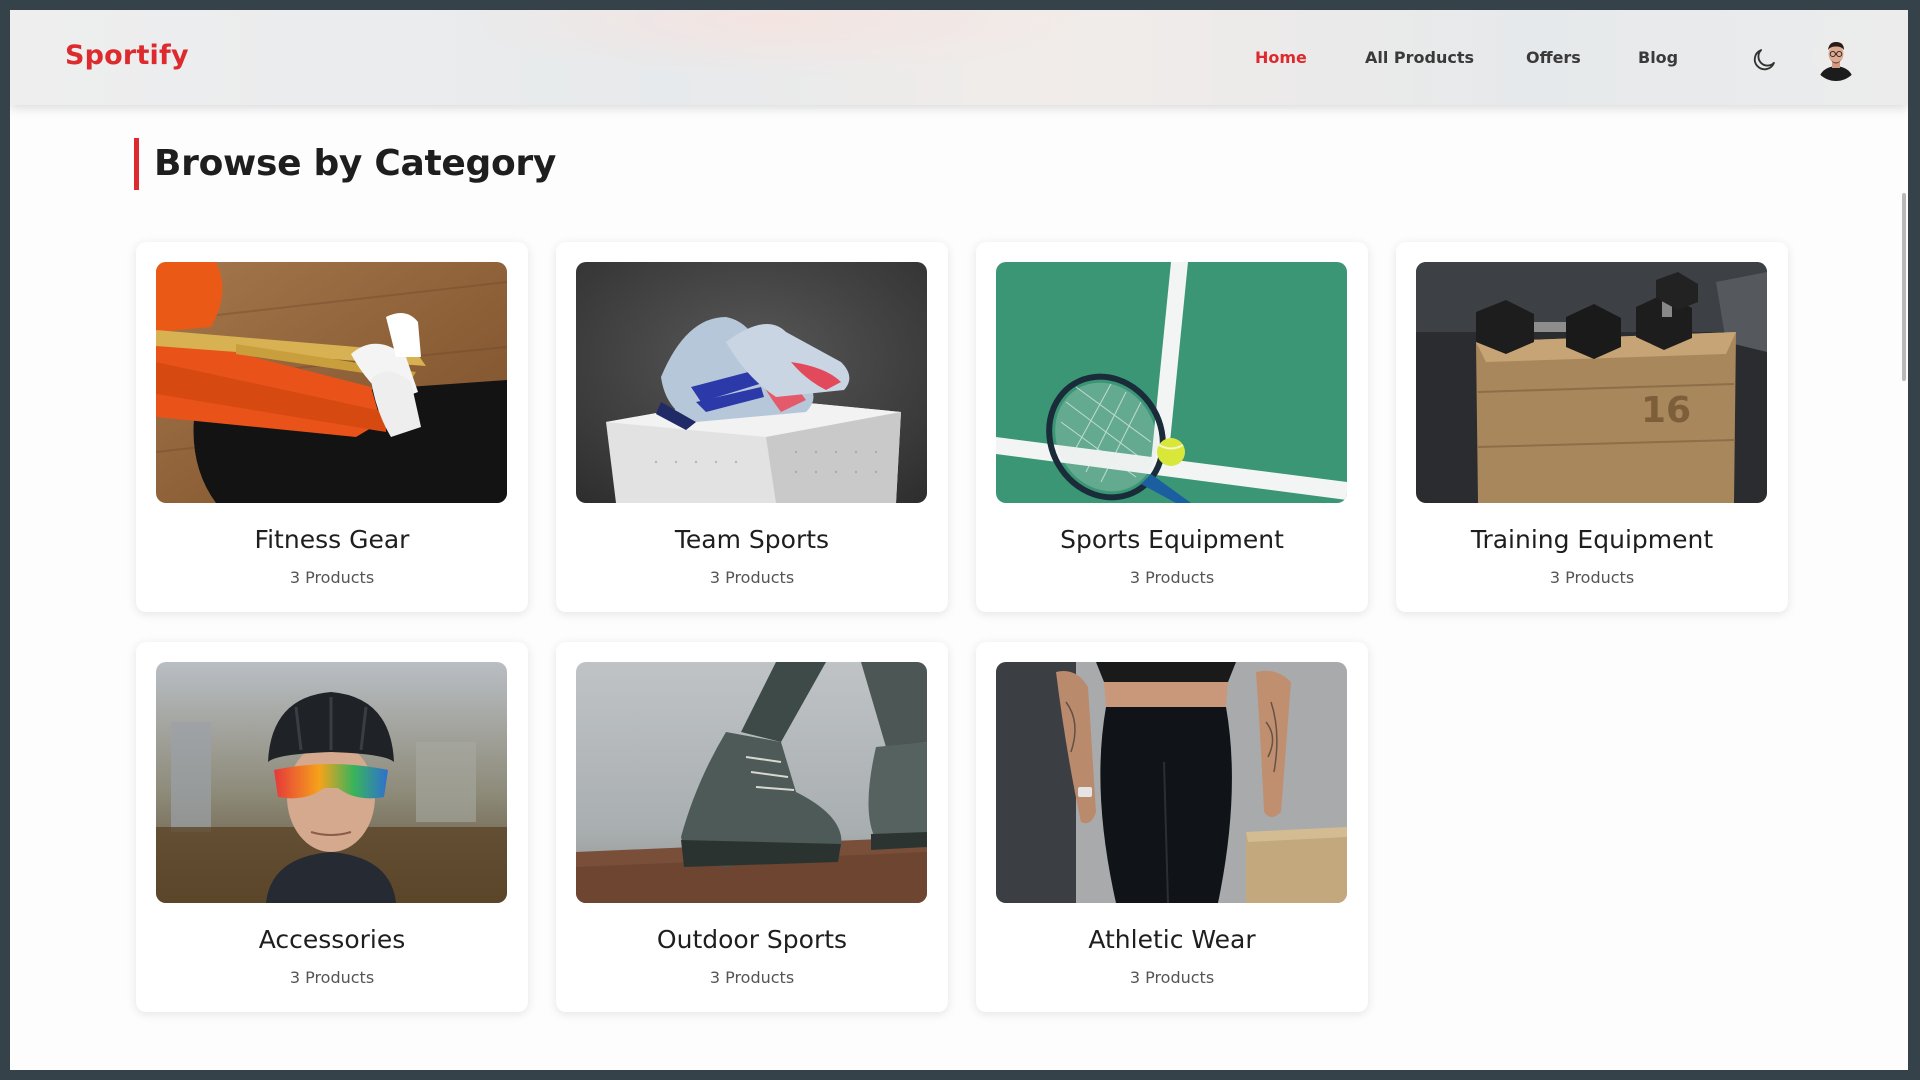 Image resolution: width=1920 pixels, height=1080 pixels. Describe the element at coordinates (1836, 58) in the screenshot. I see `user-avatar` at that location.